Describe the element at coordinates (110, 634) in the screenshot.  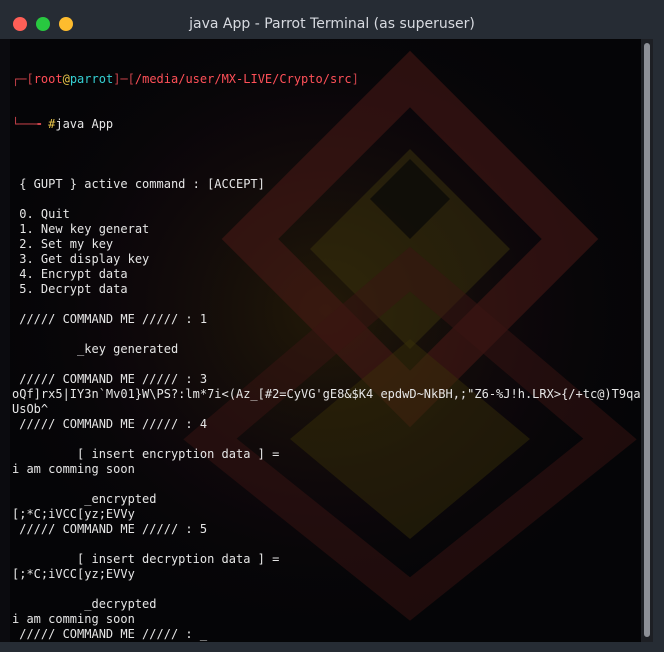
I see `output-line: ///// COMMAND ME ///// : _` at that location.